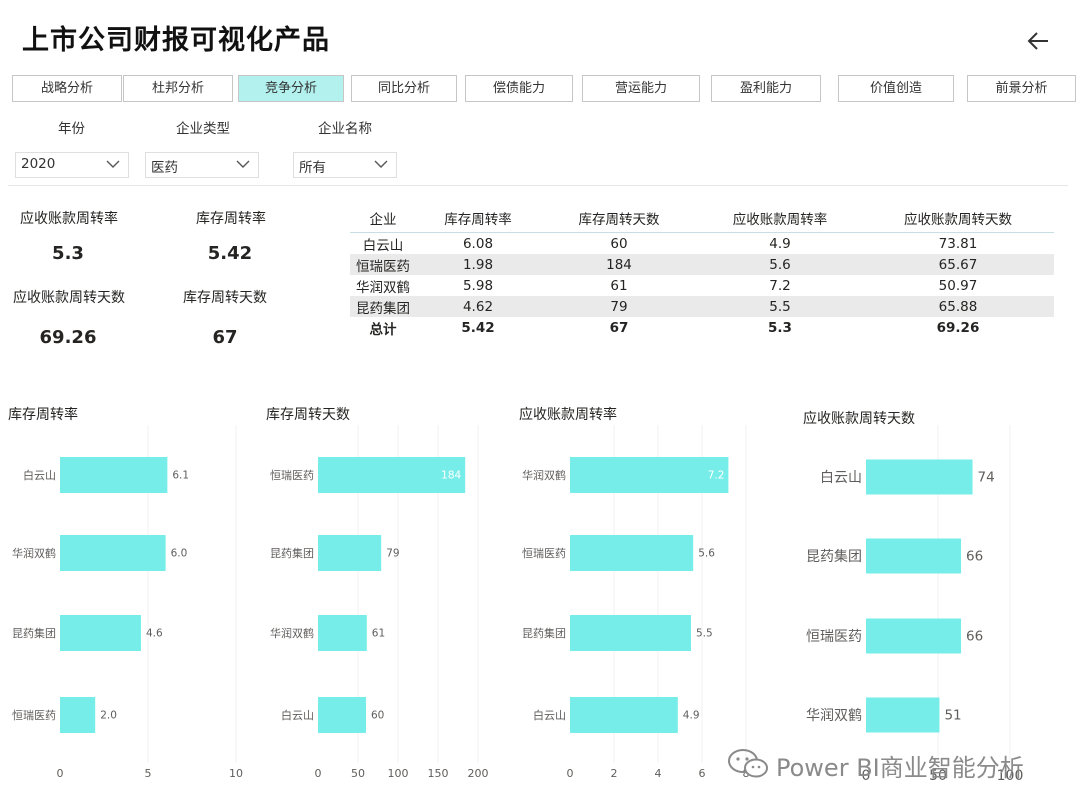  I want to click on table-cell: 华润双鹤, so click(383, 287).